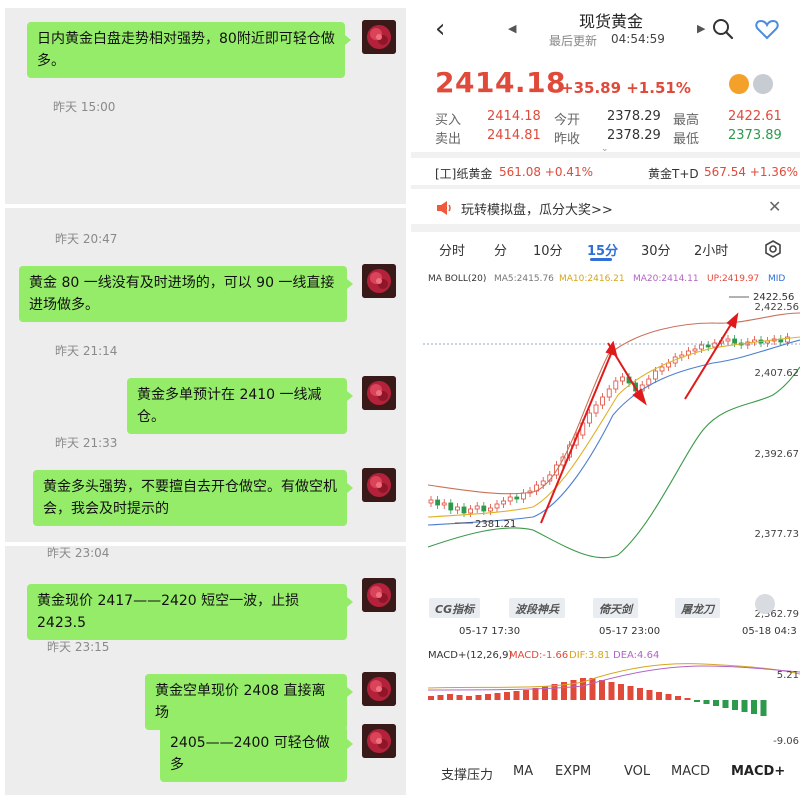 This screenshot has height=795, width=800. I want to click on y-axis-label: 2,392.67, so click(776, 454).